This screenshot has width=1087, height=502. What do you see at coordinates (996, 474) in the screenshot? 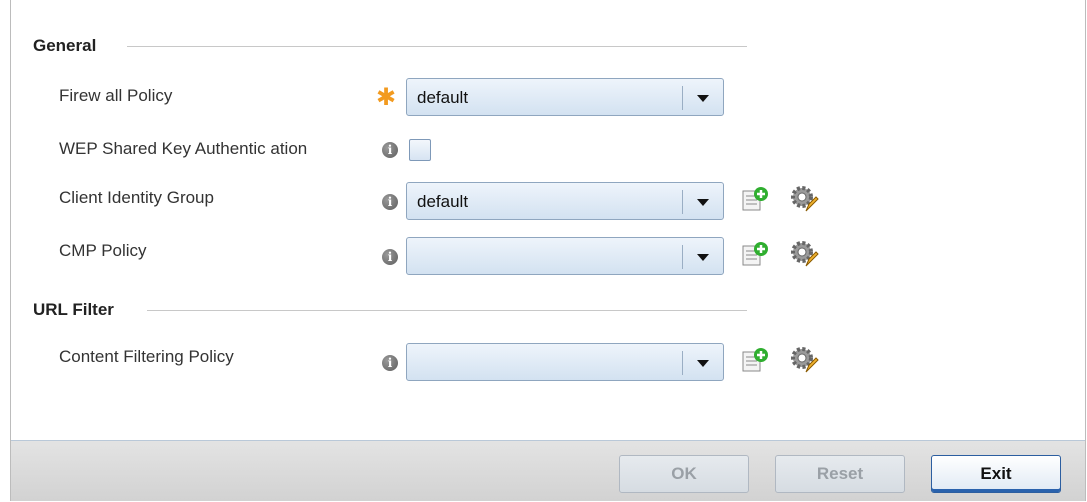
I see `exit-button: Exit` at bounding box center [996, 474].